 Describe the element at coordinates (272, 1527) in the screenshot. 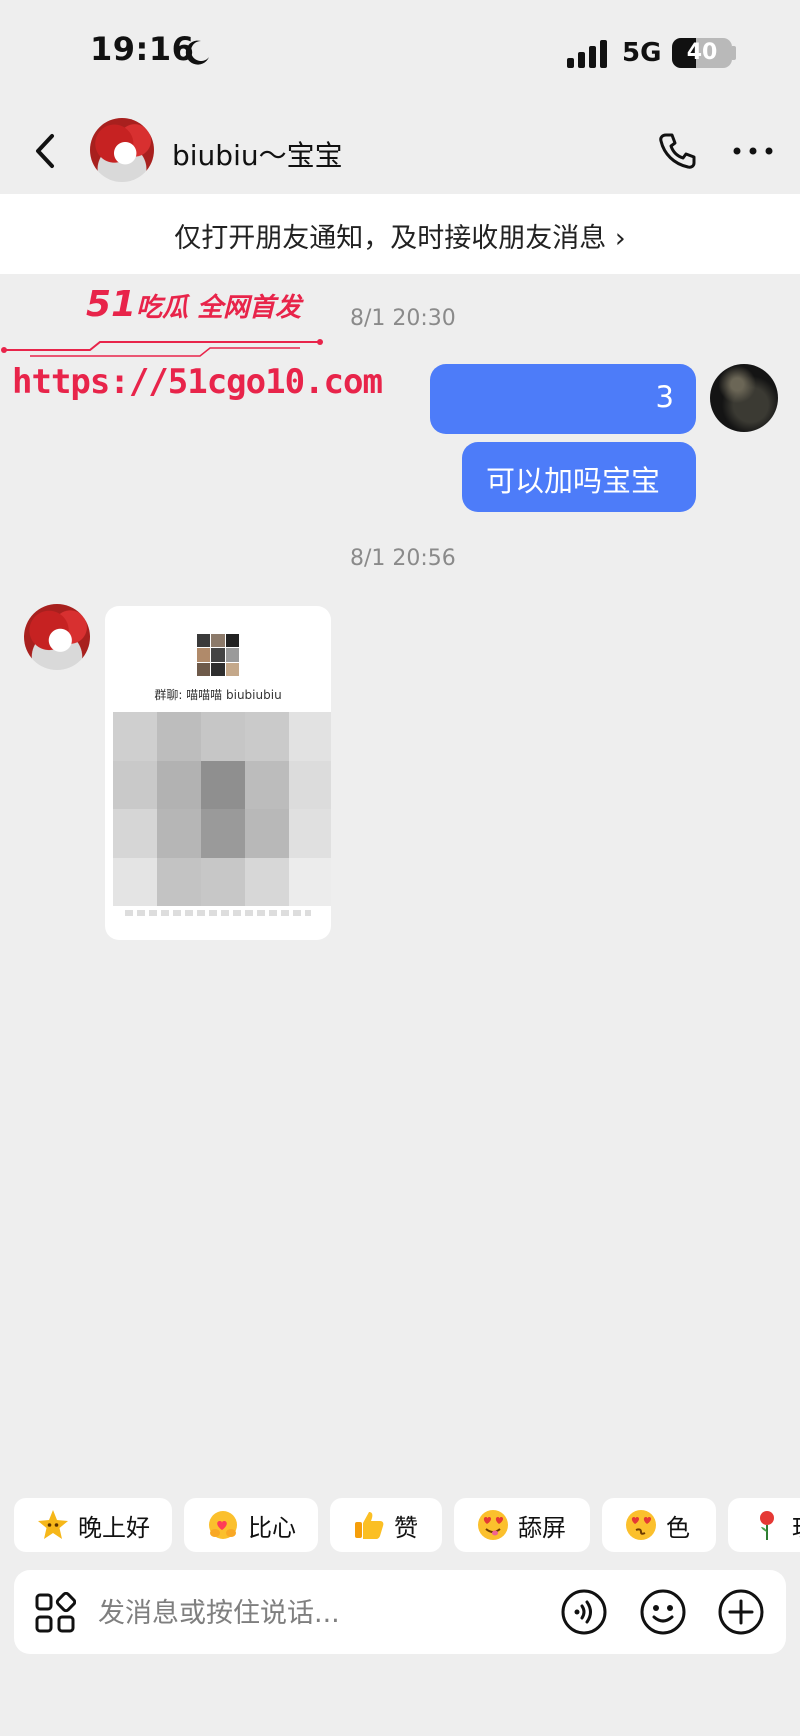

I see `quick-reply-label: 比心` at that location.